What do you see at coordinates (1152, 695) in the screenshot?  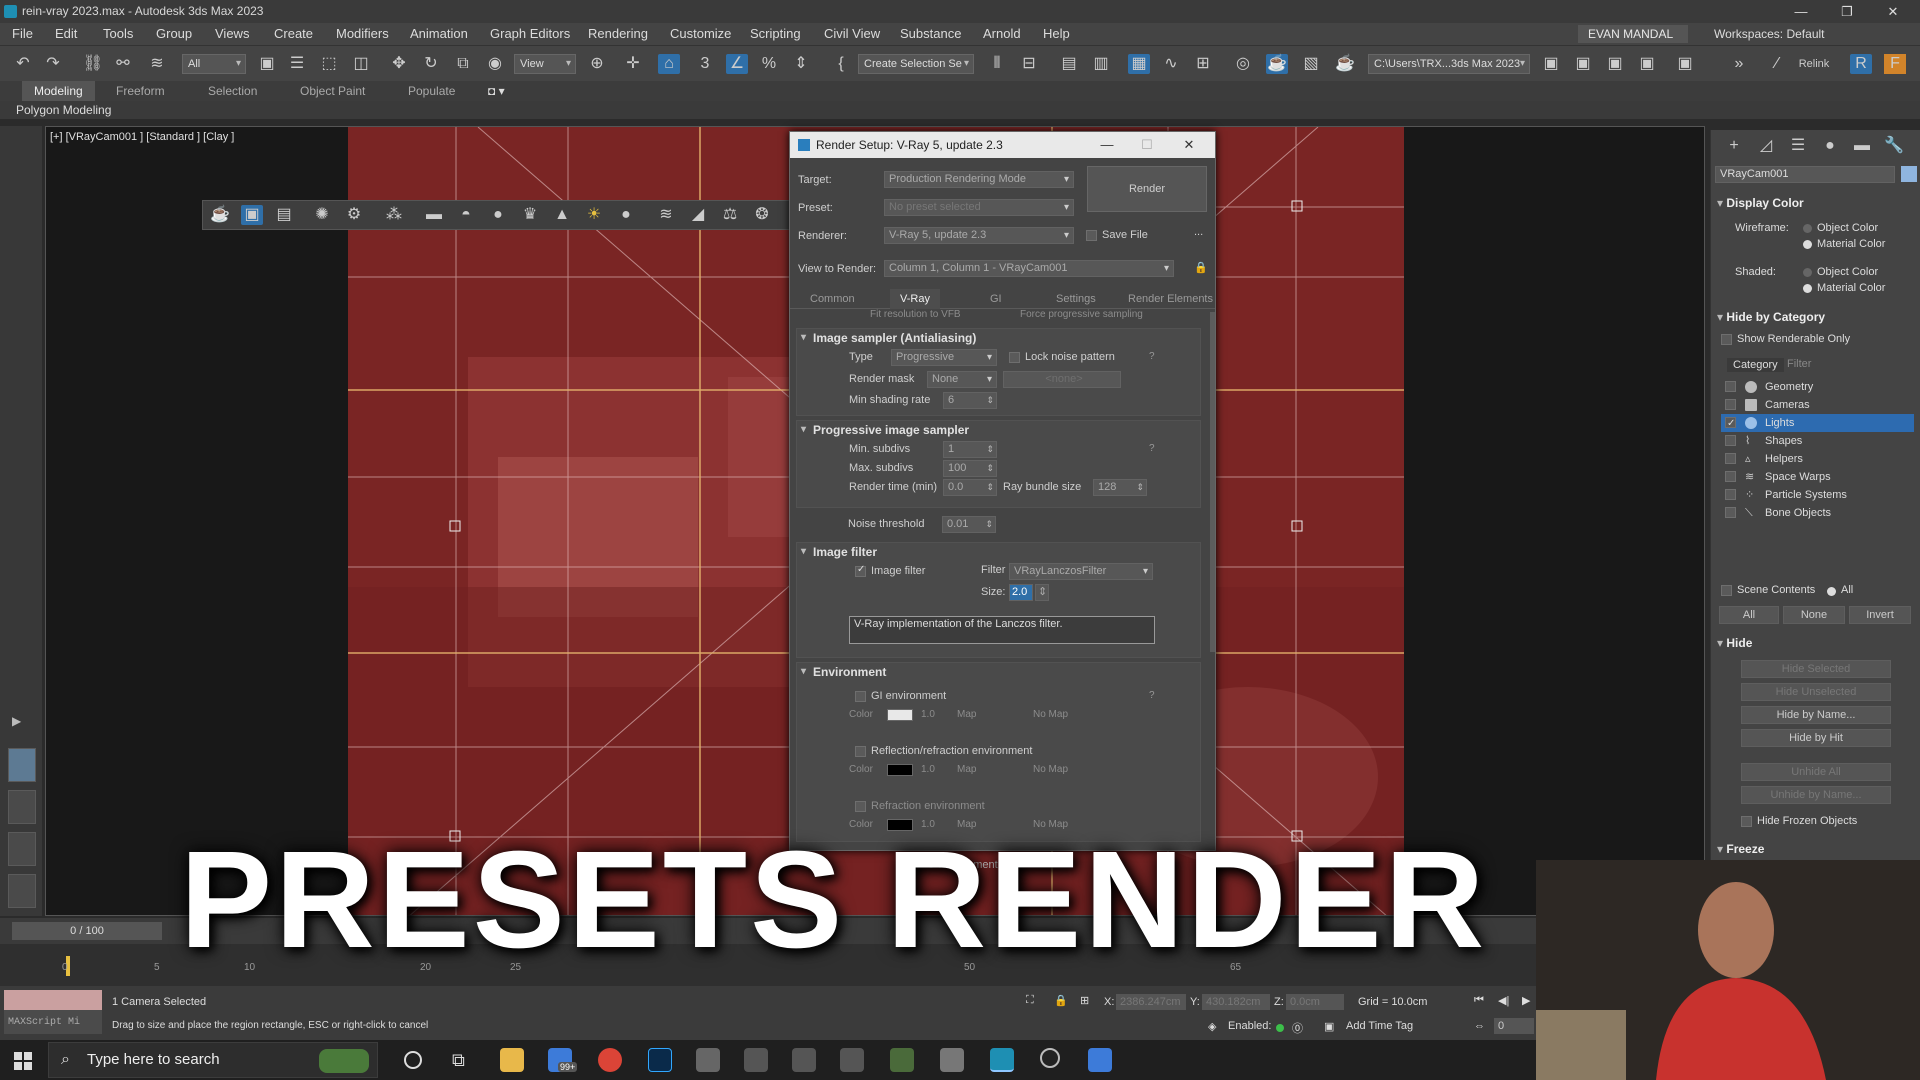 I see `environment-help-icon: ?` at bounding box center [1152, 695].